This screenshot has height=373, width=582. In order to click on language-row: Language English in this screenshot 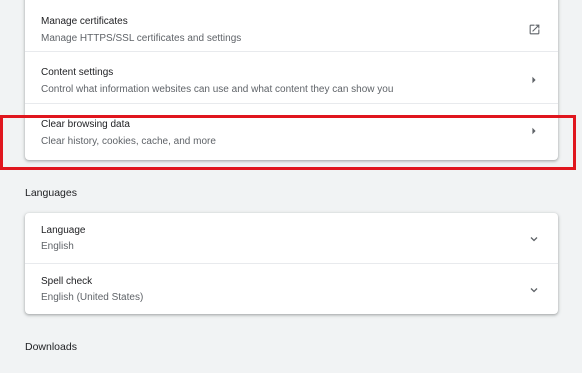, I will do `click(291, 238)`.